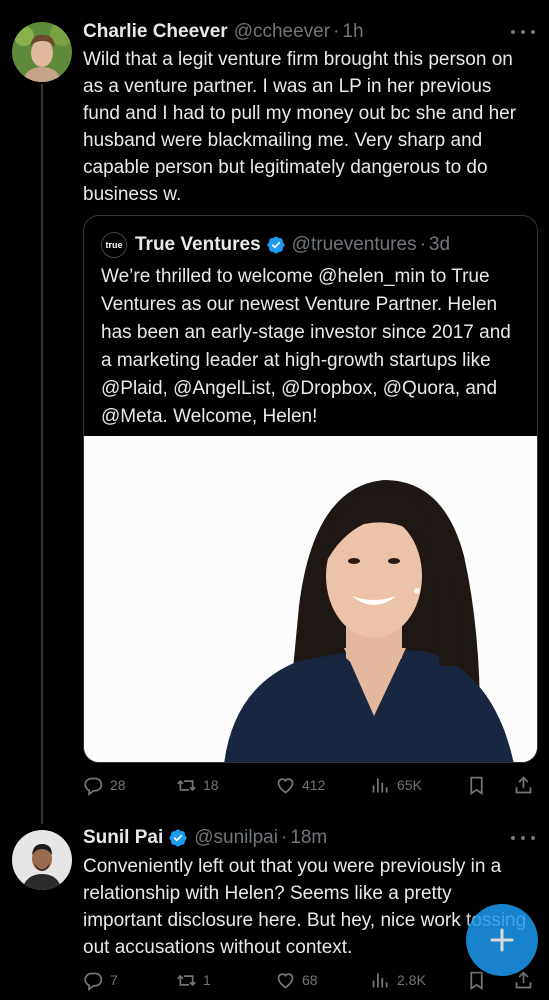  What do you see at coordinates (197, 785) in the screenshot?
I see `repost-button: 18` at bounding box center [197, 785].